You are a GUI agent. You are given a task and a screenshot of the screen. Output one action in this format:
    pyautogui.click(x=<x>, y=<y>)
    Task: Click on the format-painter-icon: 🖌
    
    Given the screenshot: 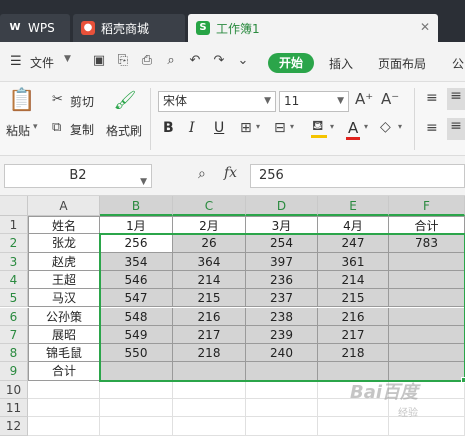 What is the action you would take?
    pyautogui.click(x=125, y=103)
    